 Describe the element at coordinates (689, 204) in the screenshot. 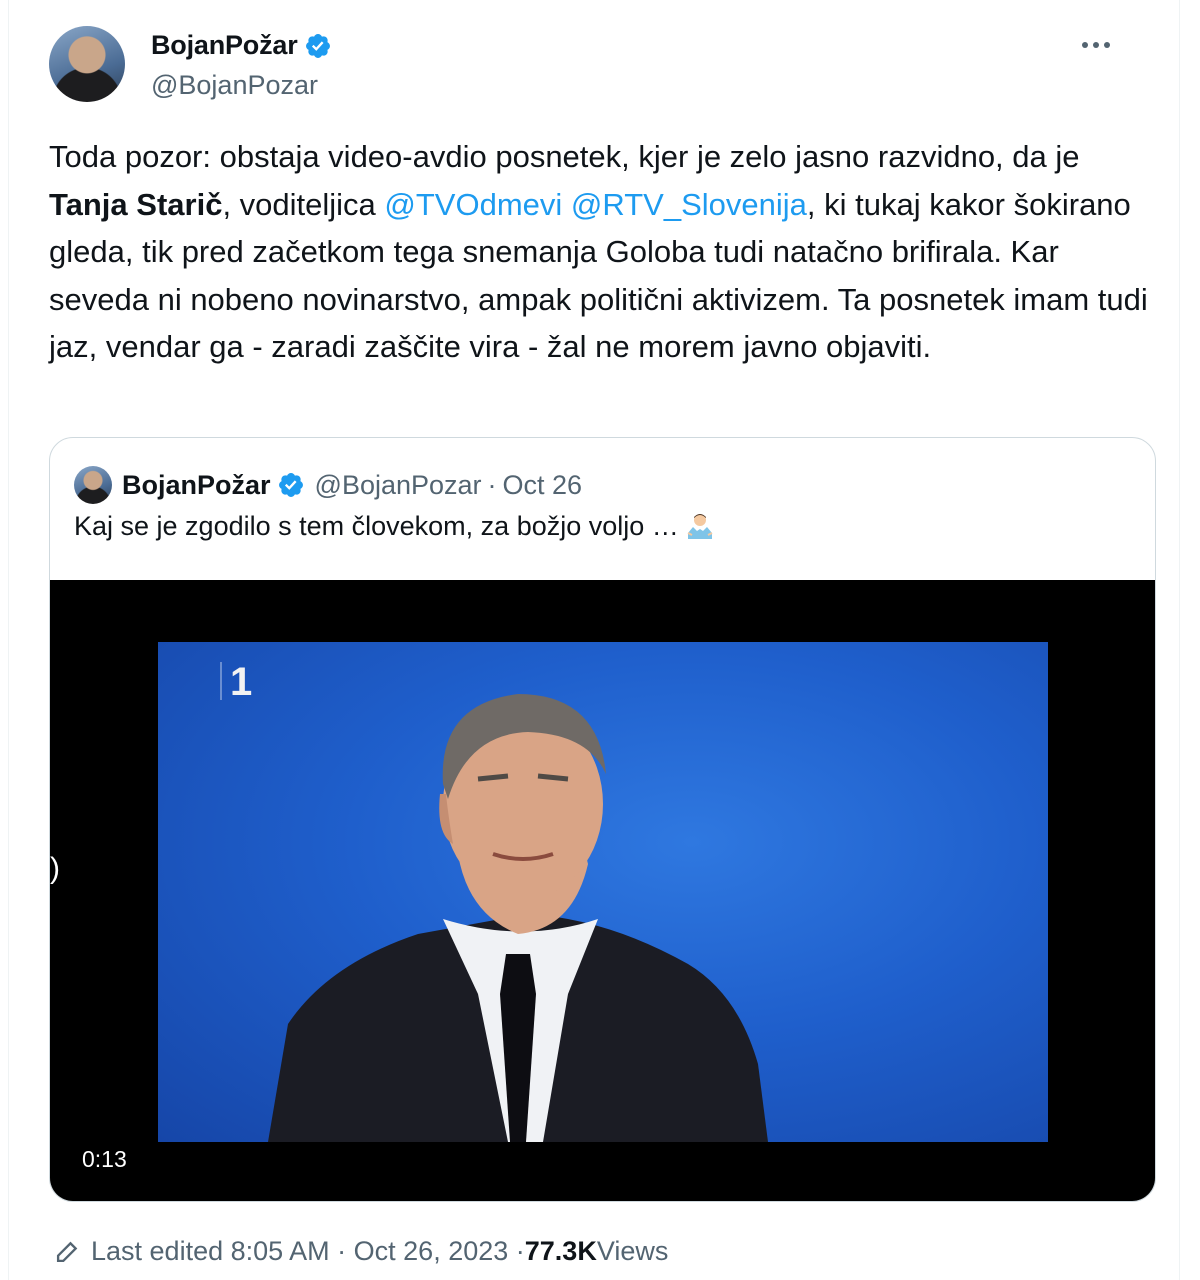

I see `mention-link-rtv-slovenija: @RTV_Slovenija` at that location.